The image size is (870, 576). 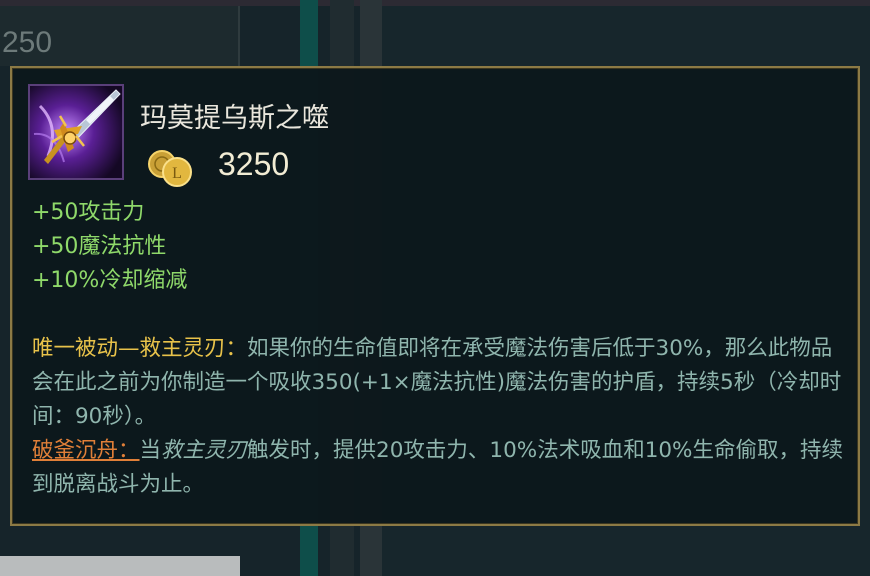 What do you see at coordinates (88, 212) in the screenshot?
I see `stat-line: +50攻击力` at bounding box center [88, 212].